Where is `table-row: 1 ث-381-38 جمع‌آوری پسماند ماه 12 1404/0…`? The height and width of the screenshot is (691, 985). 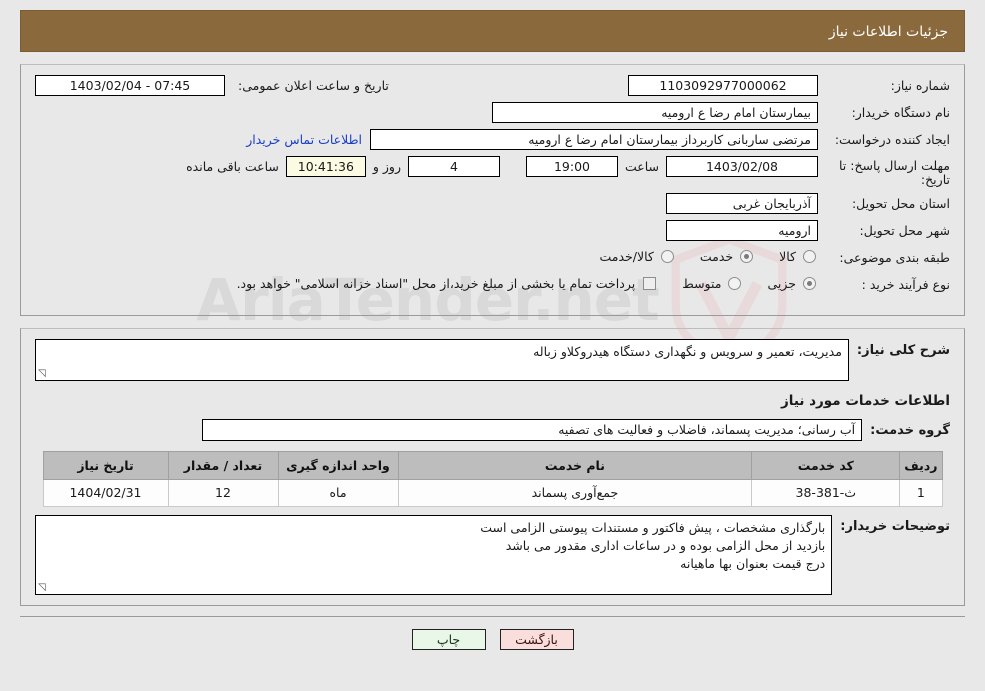 table-row: 1 ث-381-38 جمع‌آوری پسماند ماه 12 1404/0… is located at coordinates (492, 492).